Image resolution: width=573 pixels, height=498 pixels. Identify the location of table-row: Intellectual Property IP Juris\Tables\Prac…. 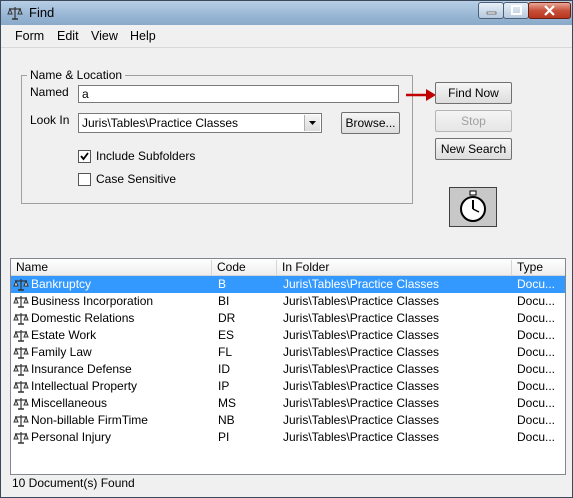
(288, 386).